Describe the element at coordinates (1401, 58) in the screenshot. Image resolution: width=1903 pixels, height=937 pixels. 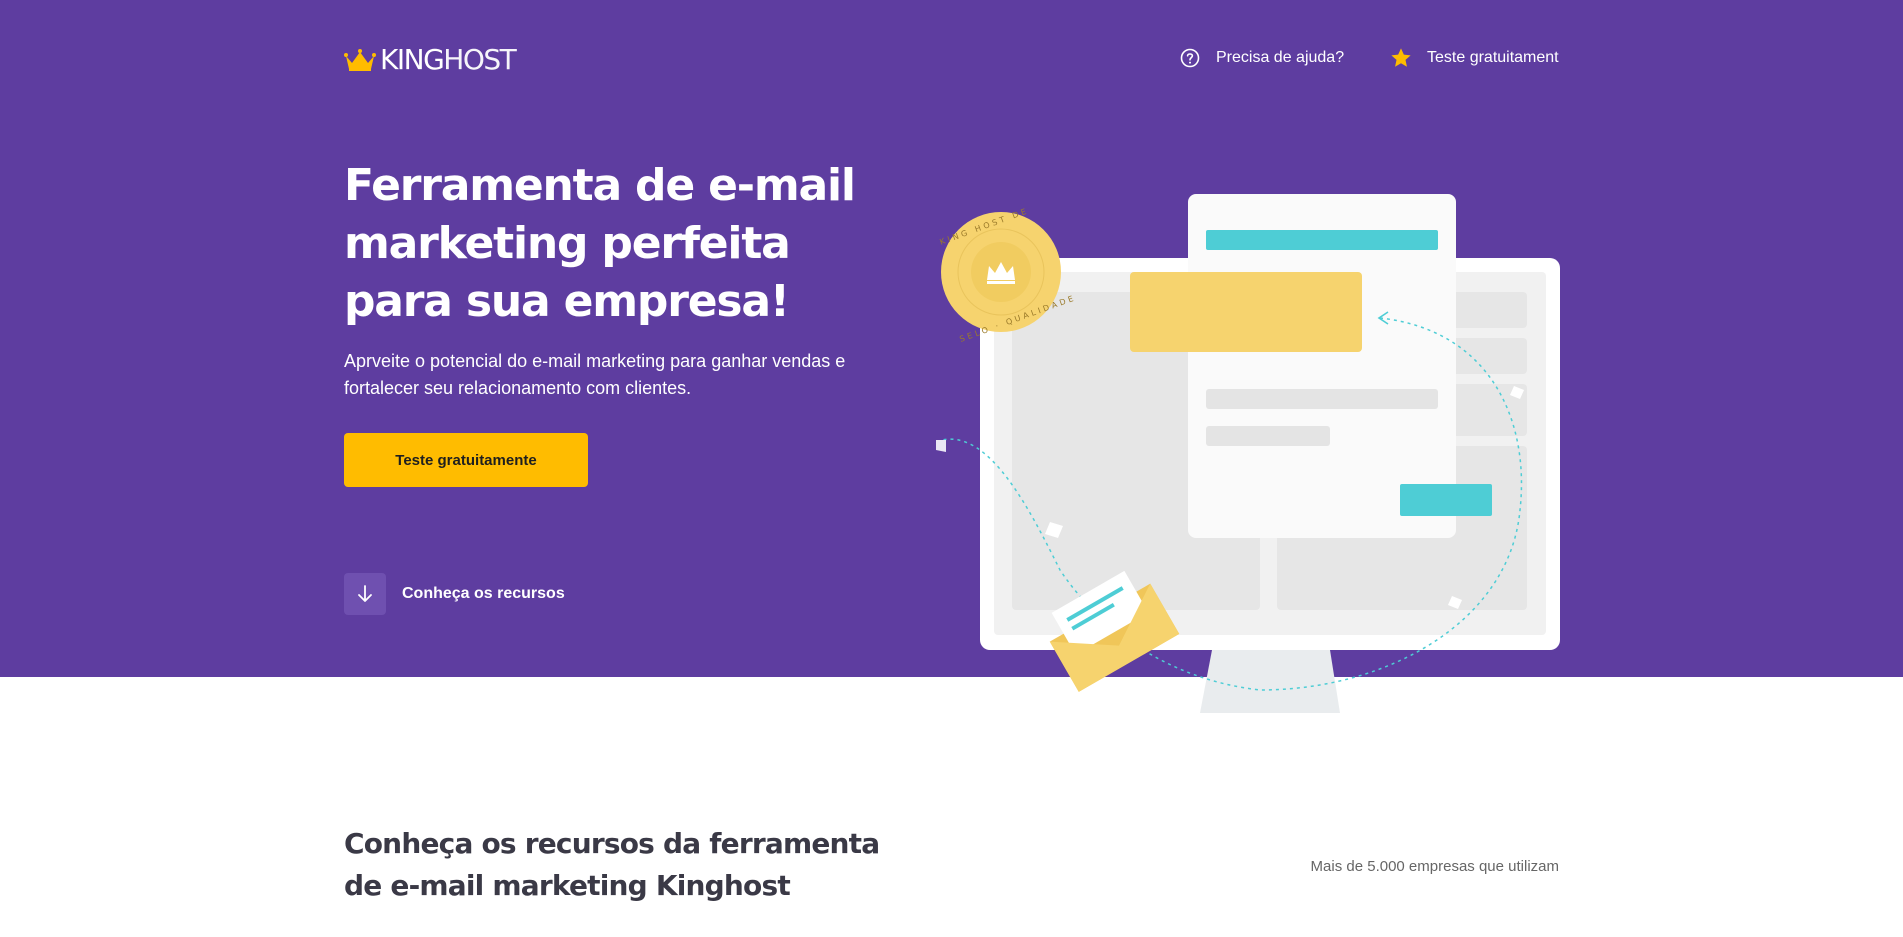
I see `star-icon` at that location.